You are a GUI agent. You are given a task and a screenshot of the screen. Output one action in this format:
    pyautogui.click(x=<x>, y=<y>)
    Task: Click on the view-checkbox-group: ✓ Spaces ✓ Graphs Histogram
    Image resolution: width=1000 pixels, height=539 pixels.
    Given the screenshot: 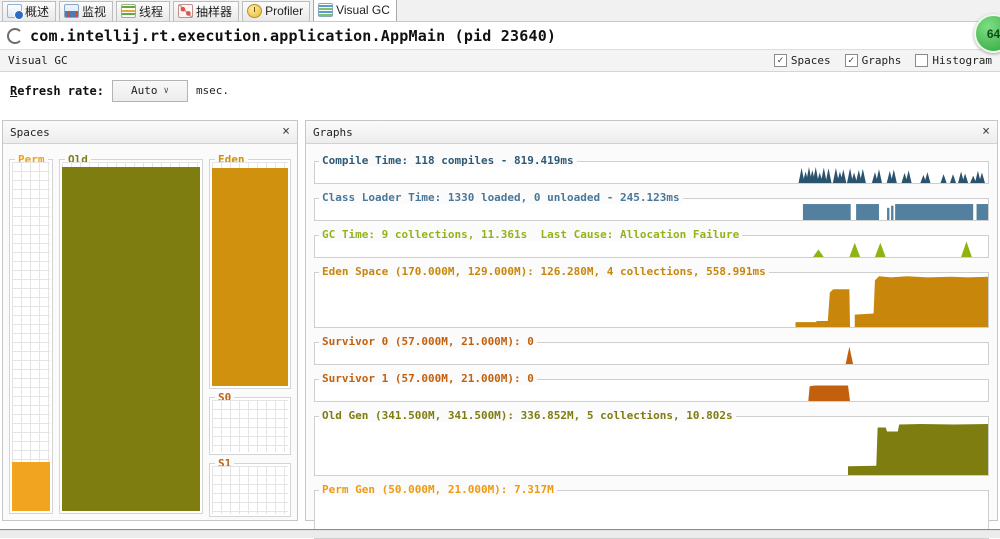 What is the action you would take?
    pyautogui.click(x=882, y=60)
    